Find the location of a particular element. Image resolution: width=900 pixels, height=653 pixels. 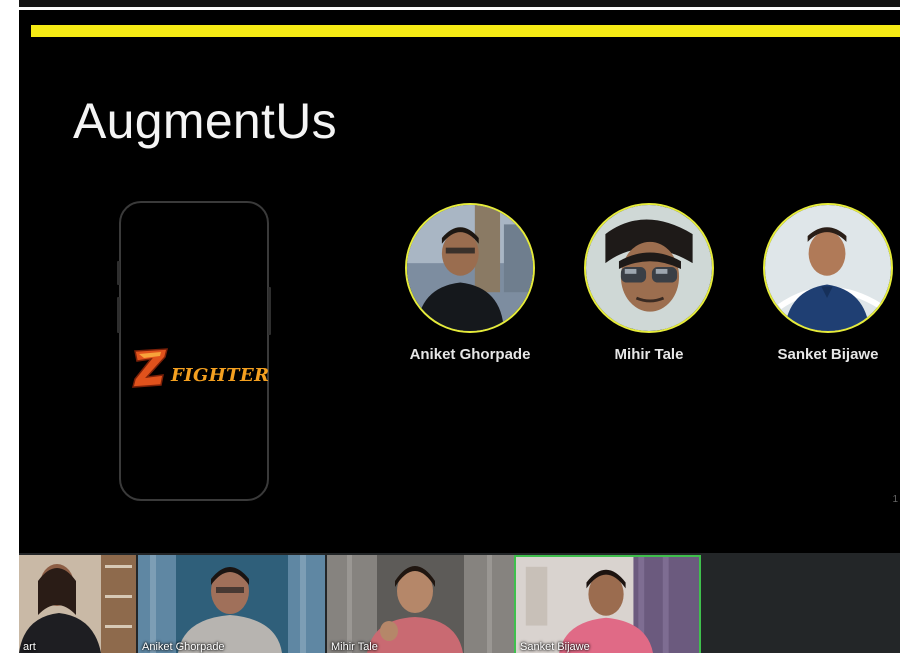

team-member-name: Aniket Ghorpade is located at coordinates (470, 354).